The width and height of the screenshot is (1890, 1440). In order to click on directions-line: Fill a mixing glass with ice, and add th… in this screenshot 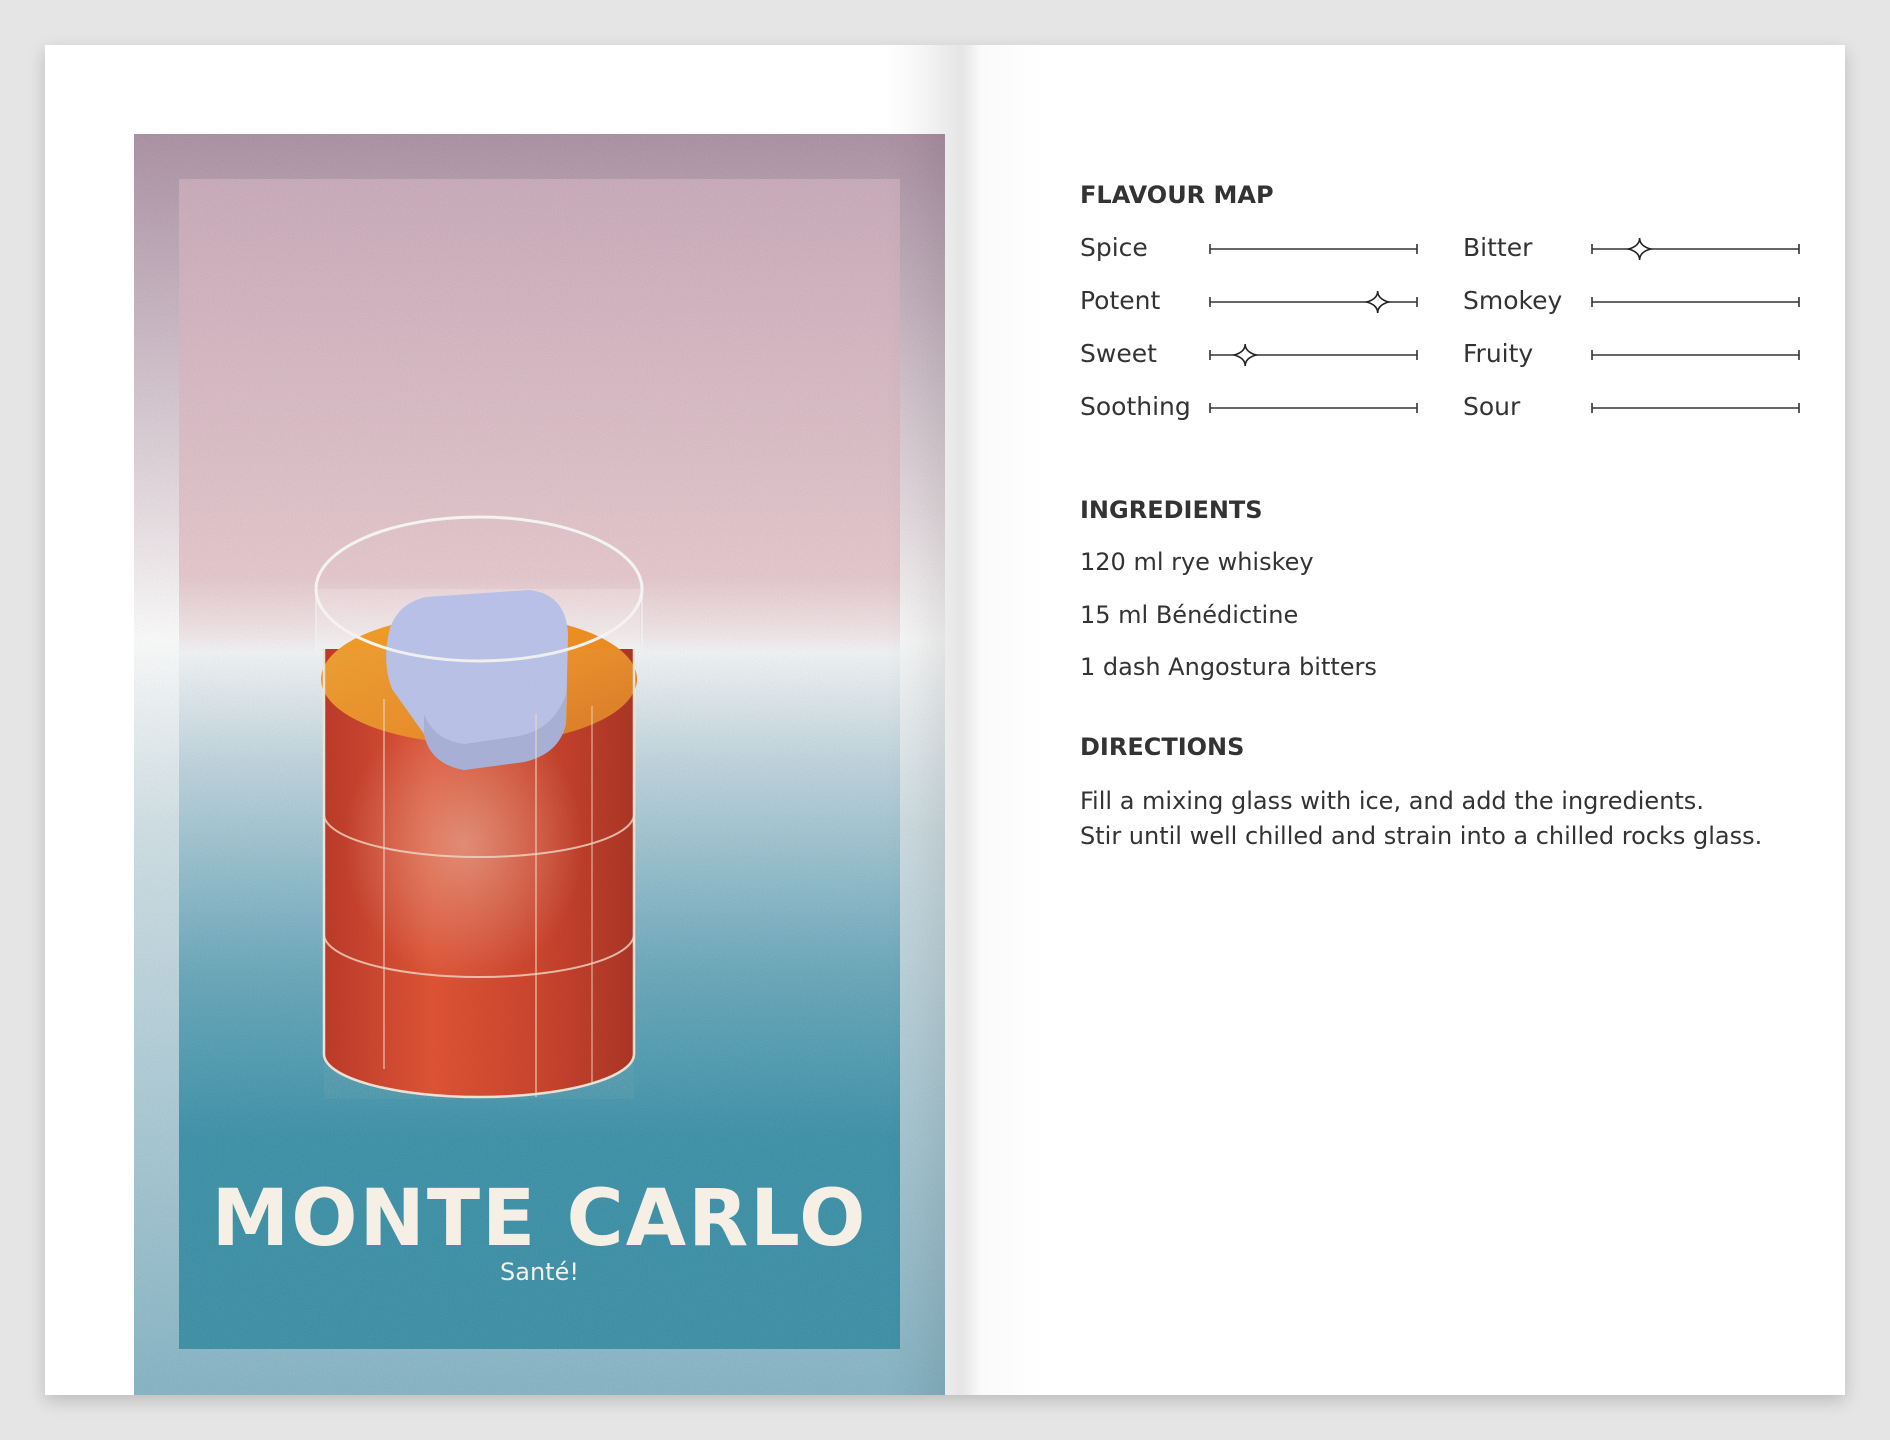, I will do `click(1392, 801)`.